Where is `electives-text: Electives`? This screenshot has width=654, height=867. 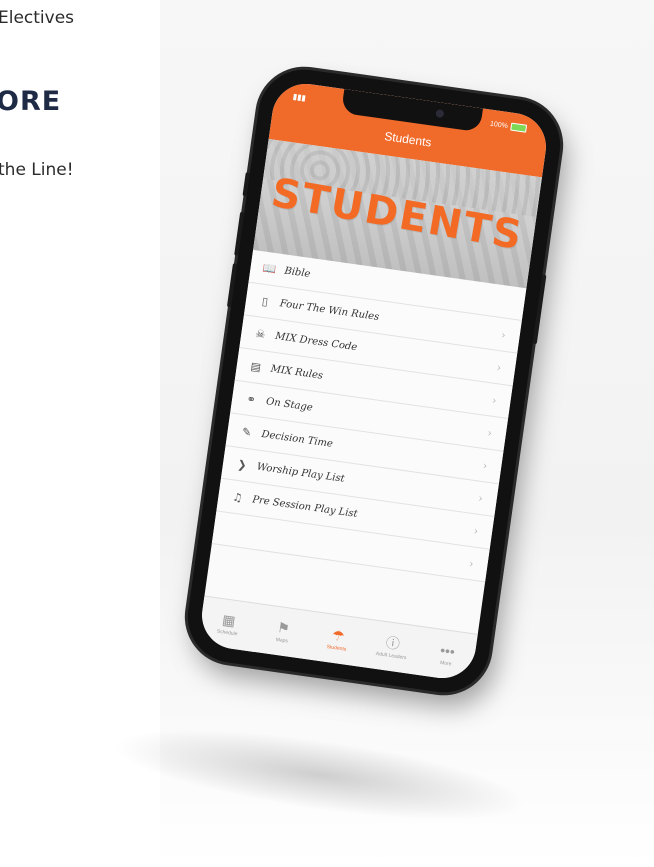
electives-text: Electives is located at coordinates (37, 18).